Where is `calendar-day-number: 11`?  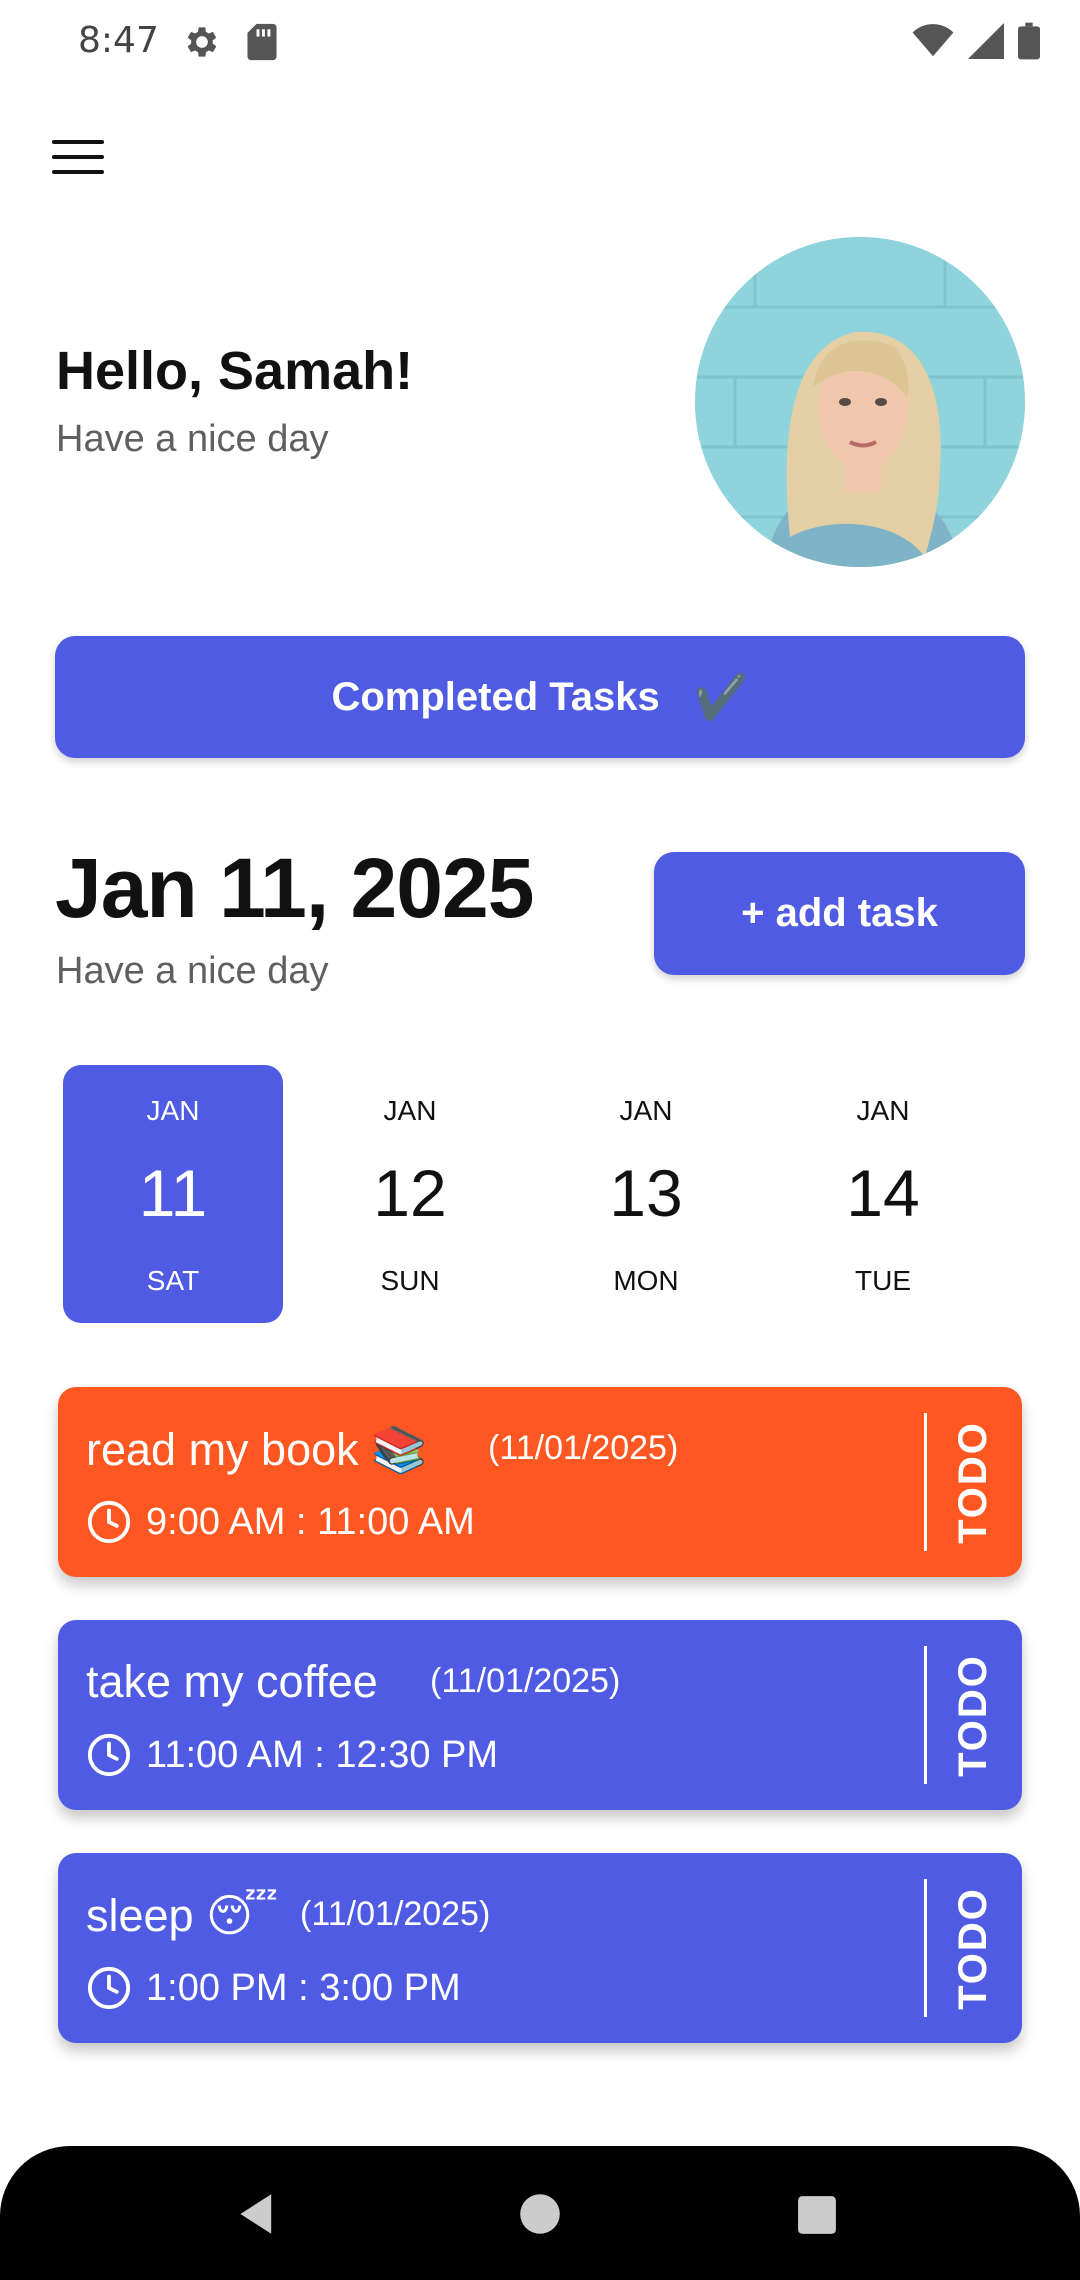 calendar-day-number: 11 is located at coordinates (173, 1193).